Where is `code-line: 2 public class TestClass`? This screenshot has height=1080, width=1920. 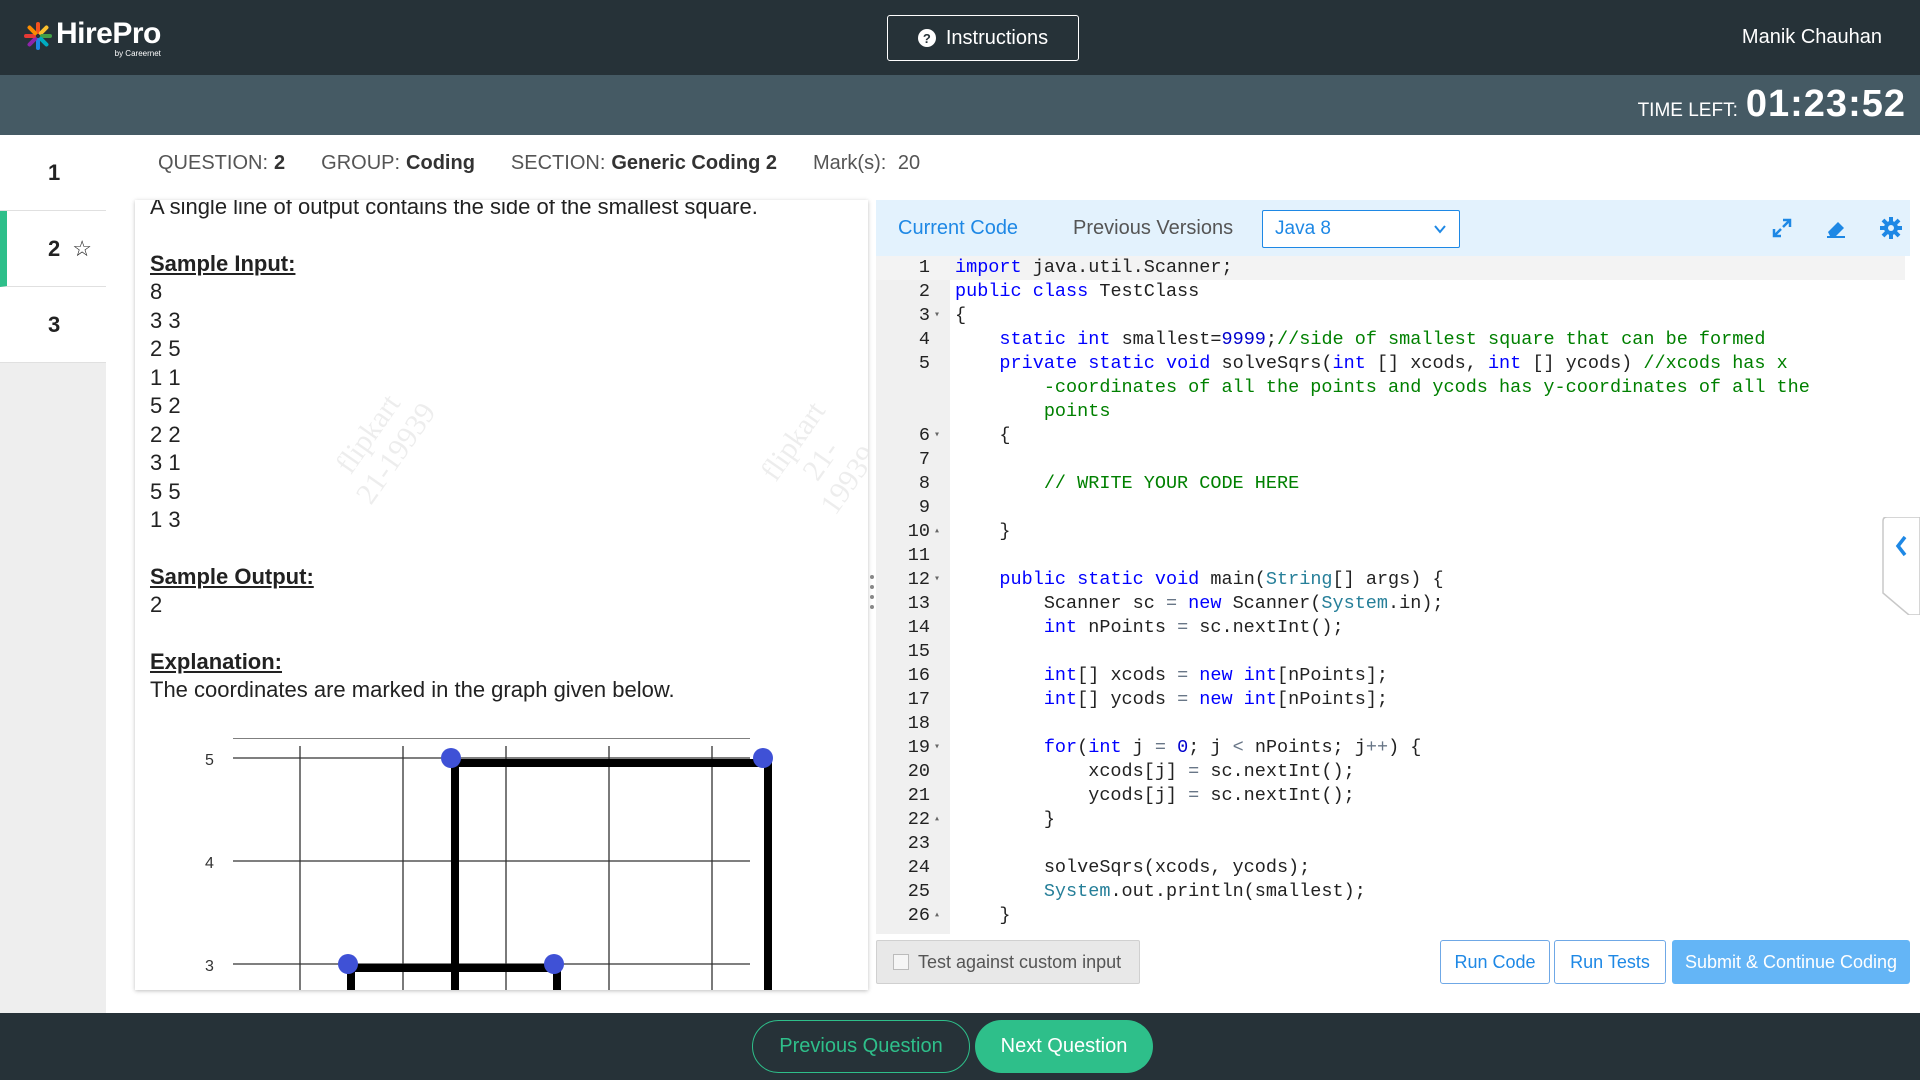 code-line: 2 public class TestClass is located at coordinates (1390, 292).